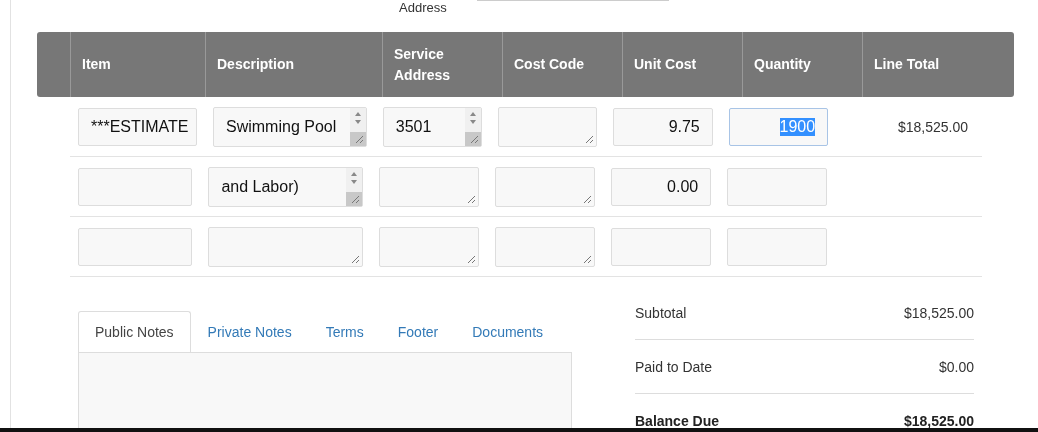 The width and height of the screenshot is (1038, 432). What do you see at coordinates (423, 64) in the screenshot?
I see `column-header: Service Address` at bounding box center [423, 64].